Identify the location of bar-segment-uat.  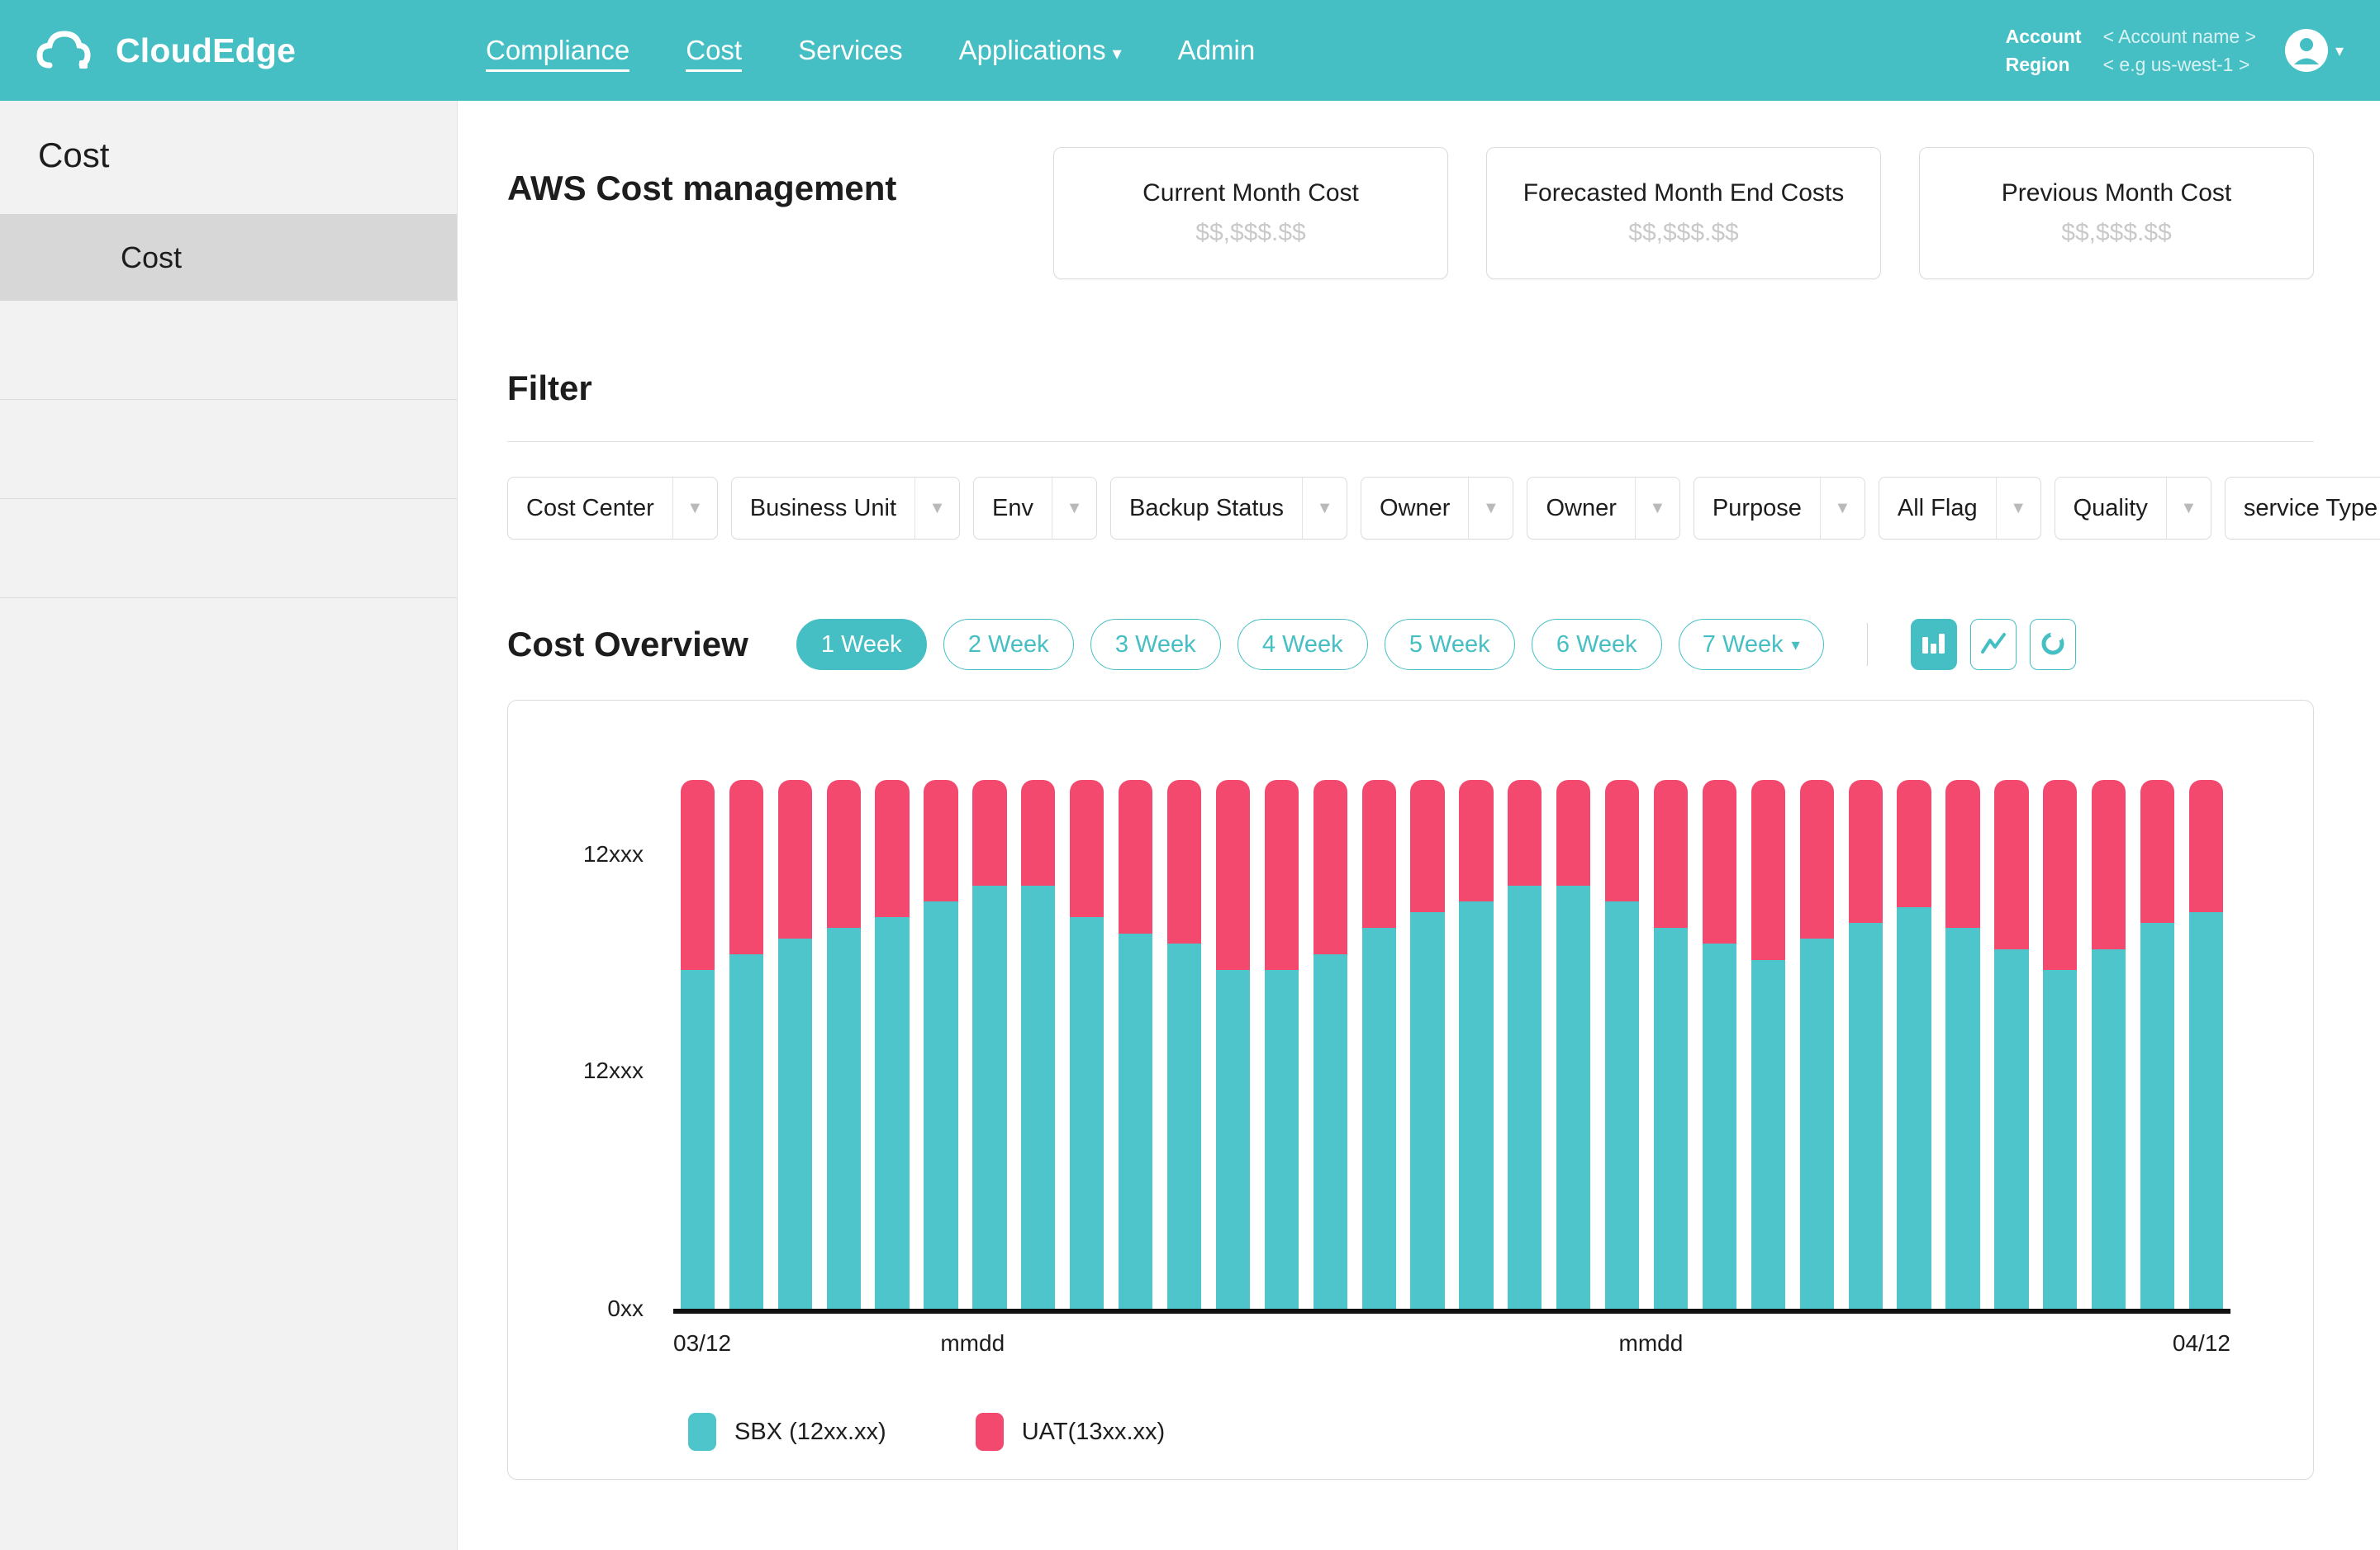
(1671, 854).